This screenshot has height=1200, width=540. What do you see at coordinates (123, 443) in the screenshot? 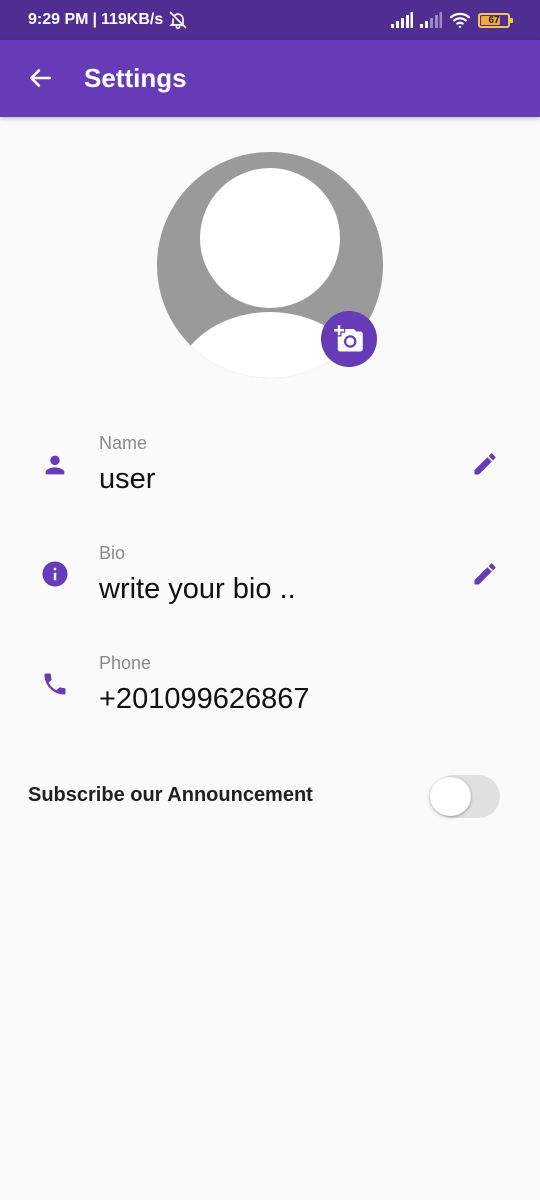
I see `name-label: Name` at bounding box center [123, 443].